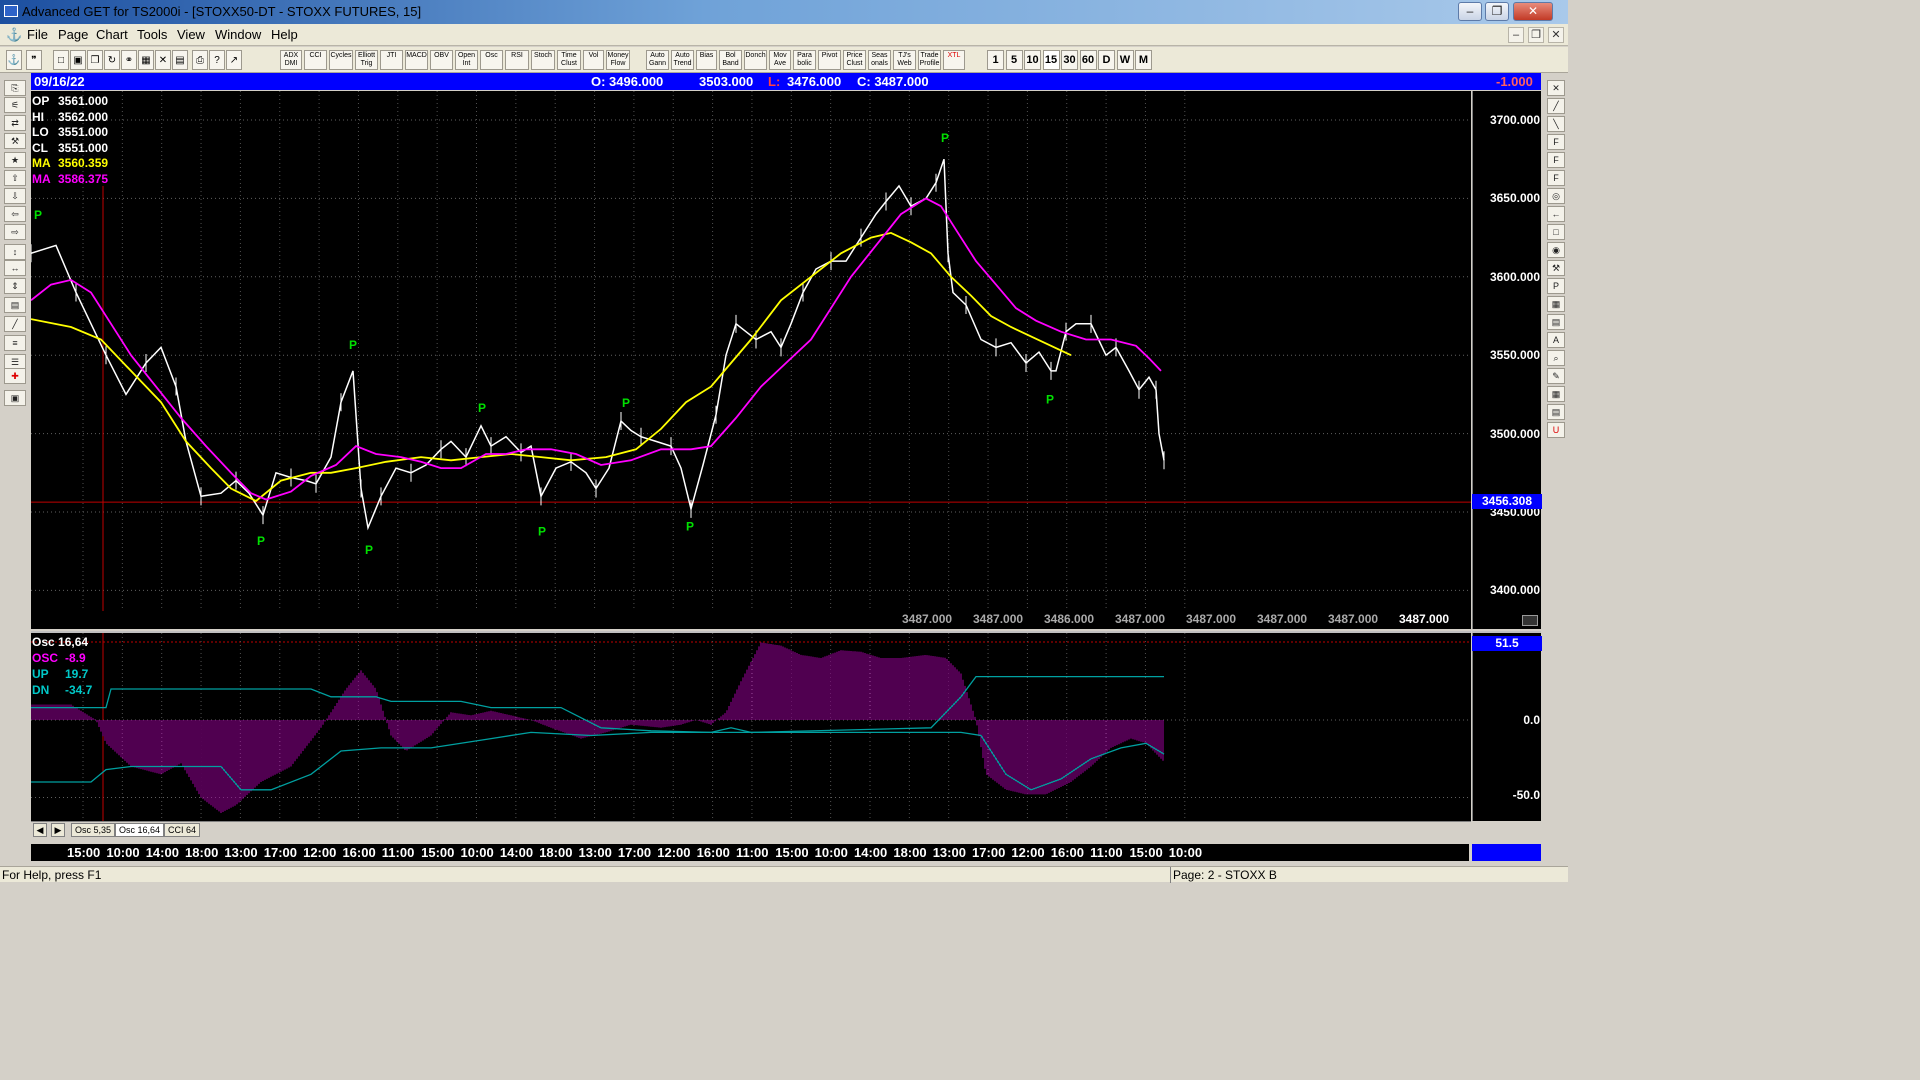 The height and width of the screenshot is (1080, 1920). I want to click on context-help-icon: ↗, so click(234, 60).